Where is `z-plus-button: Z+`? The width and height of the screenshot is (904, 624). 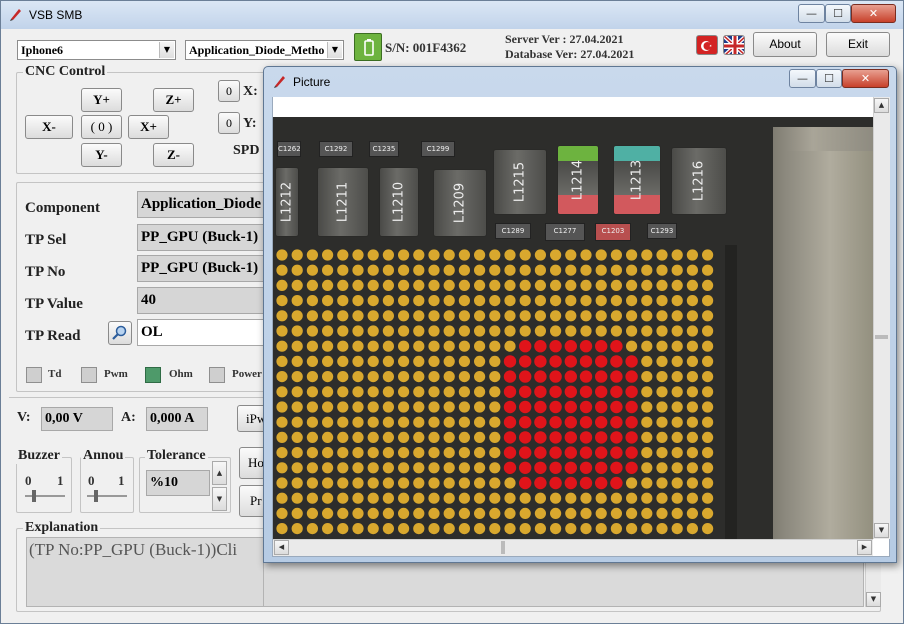 z-plus-button: Z+ is located at coordinates (173, 100).